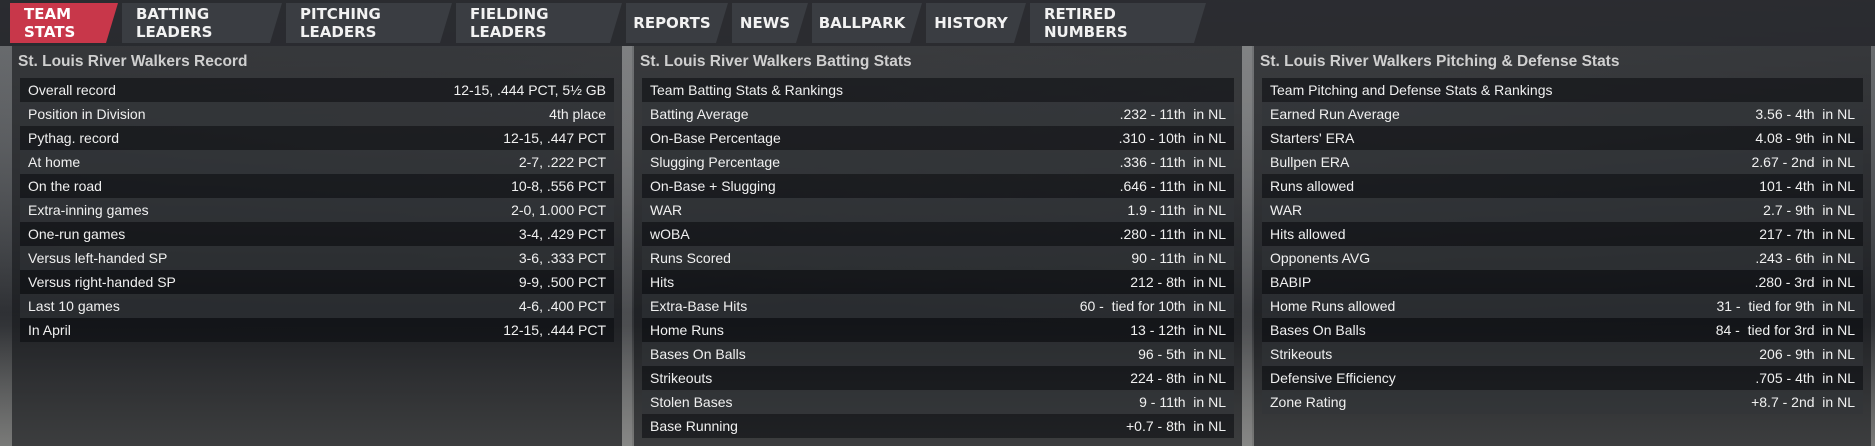 The width and height of the screenshot is (1875, 446). What do you see at coordinates (938, 210) in the screenshot?
I see `batting-row: WAR 1.9 - 11th in NL` at bounding box center [938, 210].